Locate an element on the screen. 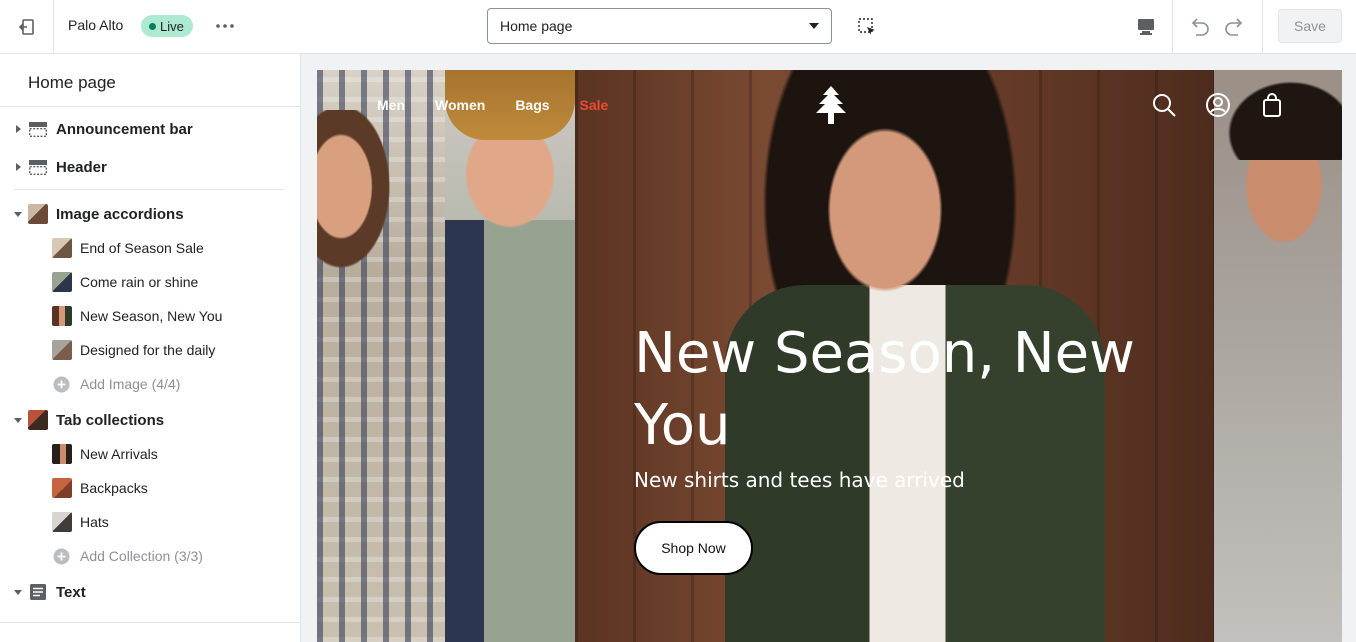  block-item: New Season, New You is located at coordinates (150, 316).